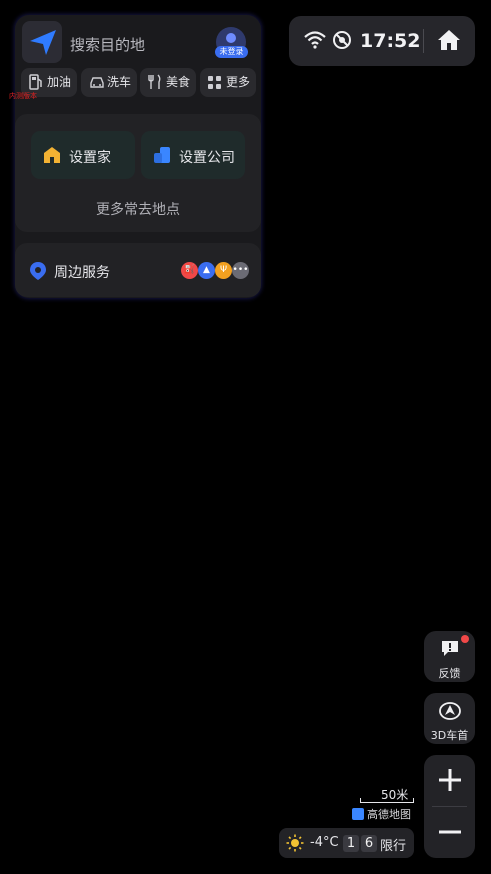 The height and width of the screenshot is (874, 491). I want to click on view-mode-button: 3D车首, so click(449, 718).